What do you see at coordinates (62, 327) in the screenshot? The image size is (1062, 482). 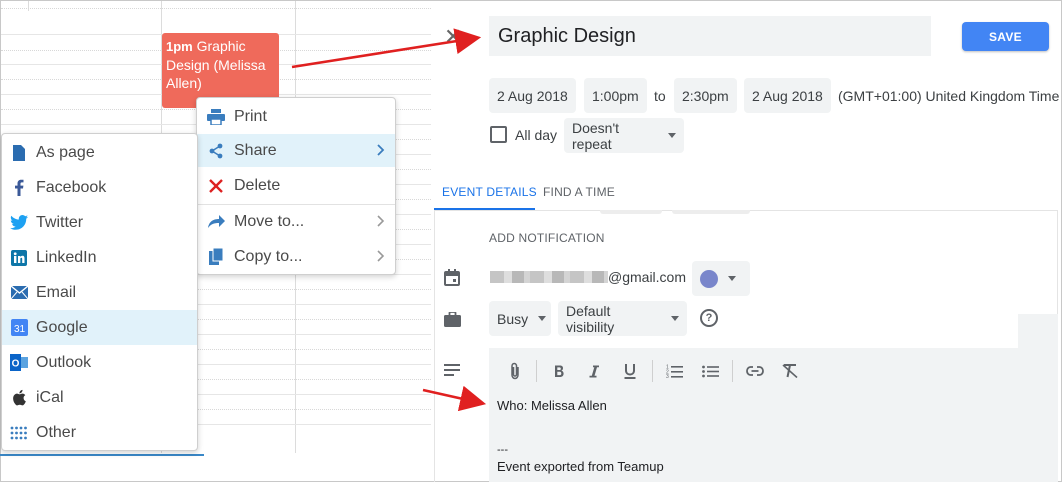 I see `share-item-label: Google` at bounding box center [62, 327].